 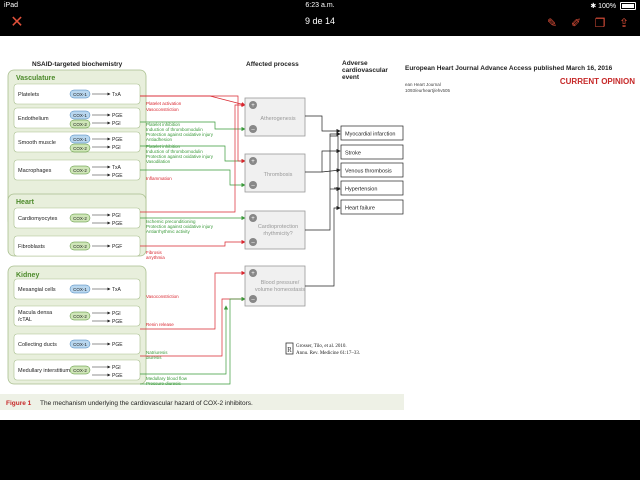 I want to click on process-atherogenesis: + – Atherogenesis, so click(x=275, y=117).